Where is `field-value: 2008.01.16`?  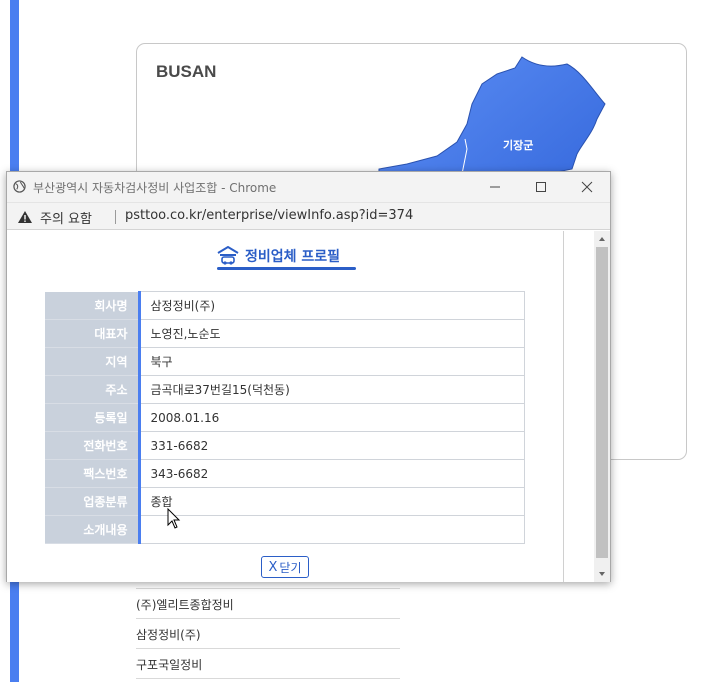
field-value: 2008.01.16 is located at coordinates (332, 417).